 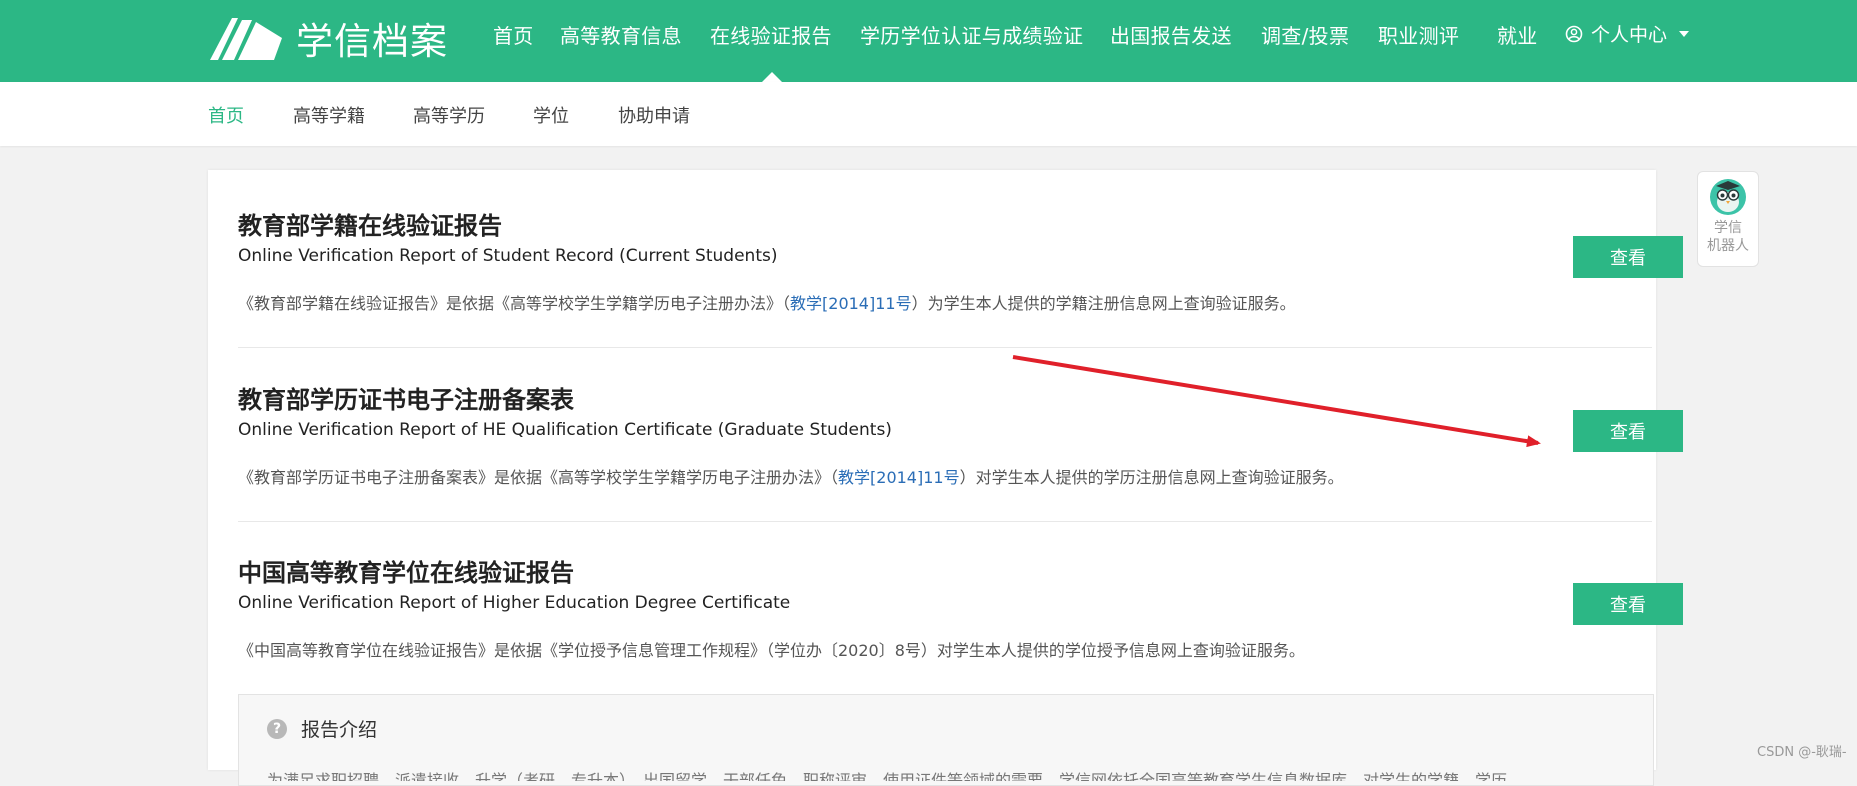 I want to click on view-qualification-certificate-button: 查看, so click(x=1628, y=431).